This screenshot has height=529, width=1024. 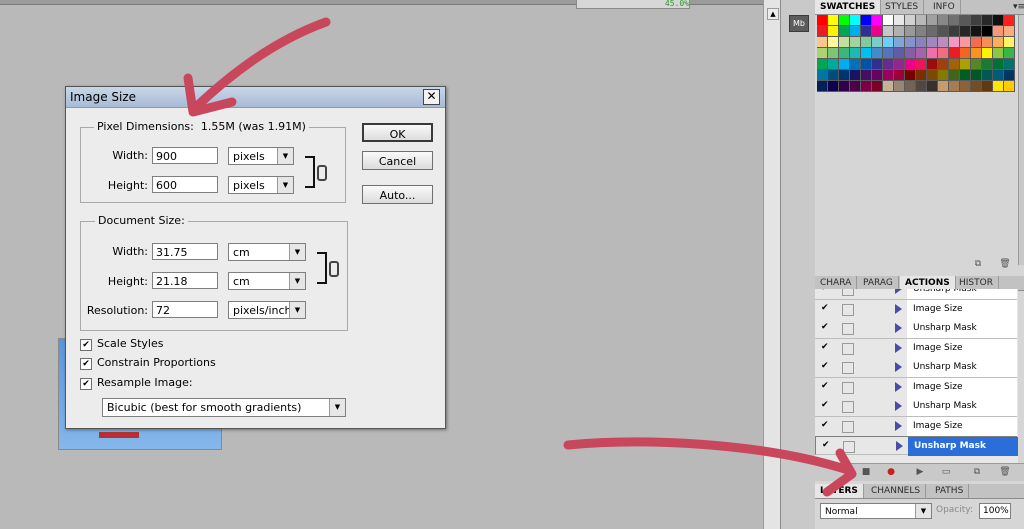 I want to click on new-swatch-icon: ⧉, so click(x=978, y=264).